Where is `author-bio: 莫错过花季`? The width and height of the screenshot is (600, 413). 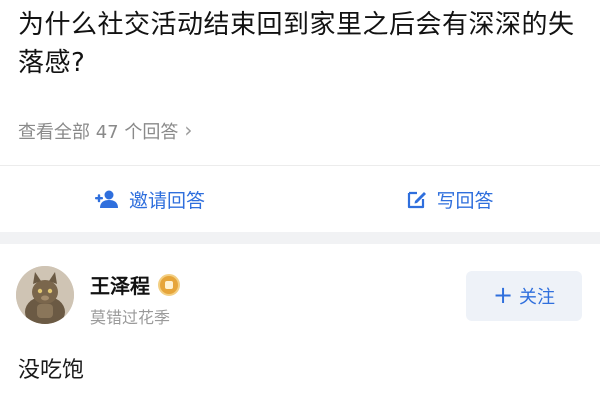
author-bio: 莫错过花季 is located at coordinates (130, 317).